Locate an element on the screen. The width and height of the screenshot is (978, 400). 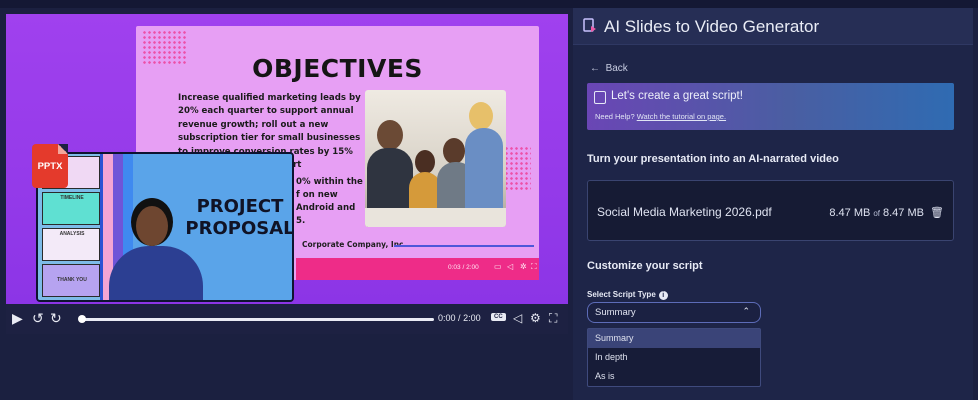
team-photo is located at coordinates (435, 158).